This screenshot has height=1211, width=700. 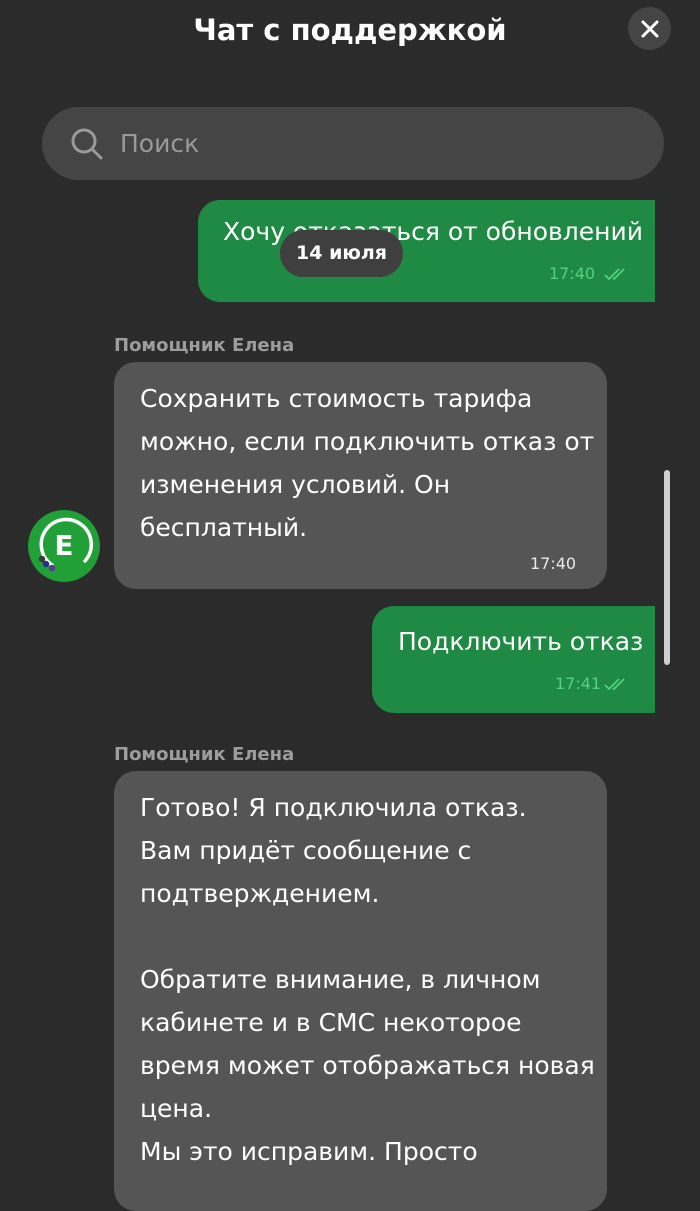 What do you see at coordinates (360, 143) in the screenshot?
I see `search-input` at bounding box center [360, 143].